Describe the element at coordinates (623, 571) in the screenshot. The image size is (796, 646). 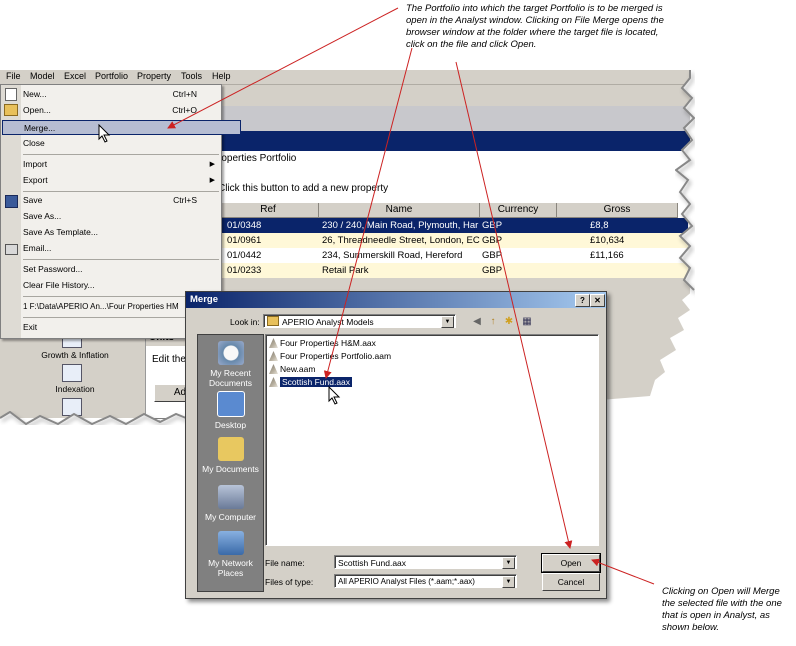
I see `arrow-from-bottom-note` at that location.